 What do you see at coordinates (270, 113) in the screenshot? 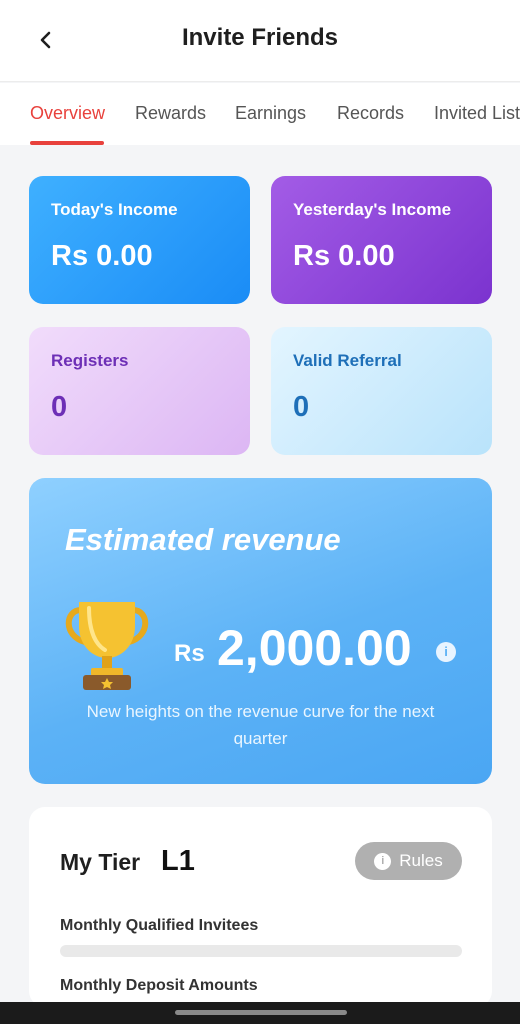
I see `tab-earnings: Earnings` at bounding box center [270, 113].